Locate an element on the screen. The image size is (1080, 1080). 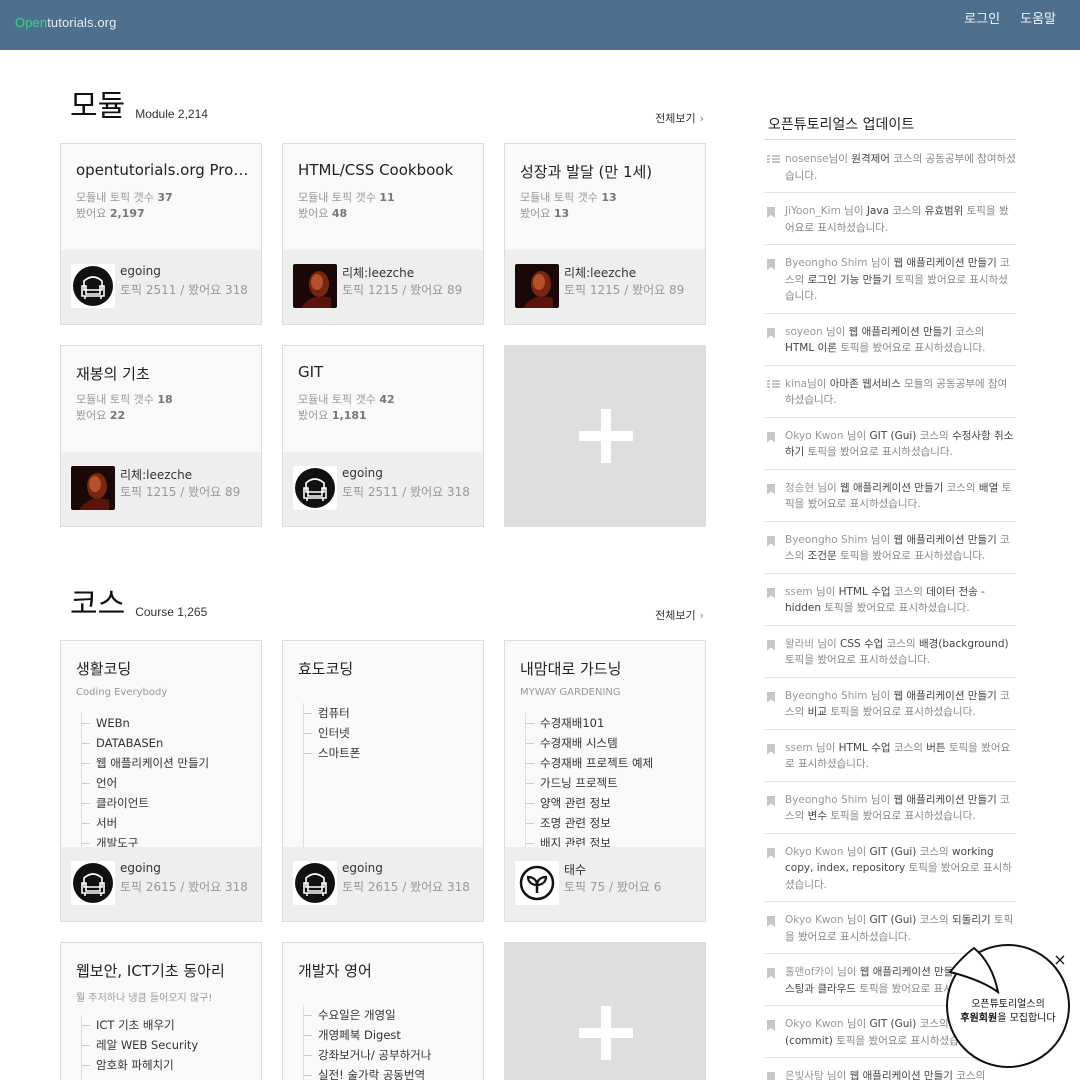
feed-target-link: 로그인 기능 만들기 is located at coordinates (850, 280).